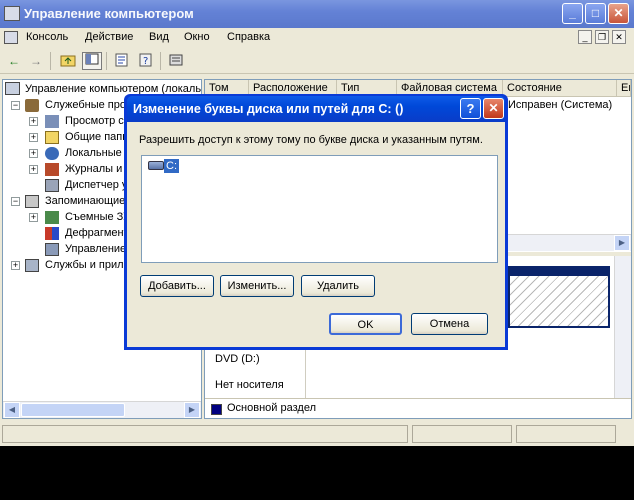 This screenshot has width=634, height=500. I want to click on legend-primary-label: Основной раздел, so click(271, 408).